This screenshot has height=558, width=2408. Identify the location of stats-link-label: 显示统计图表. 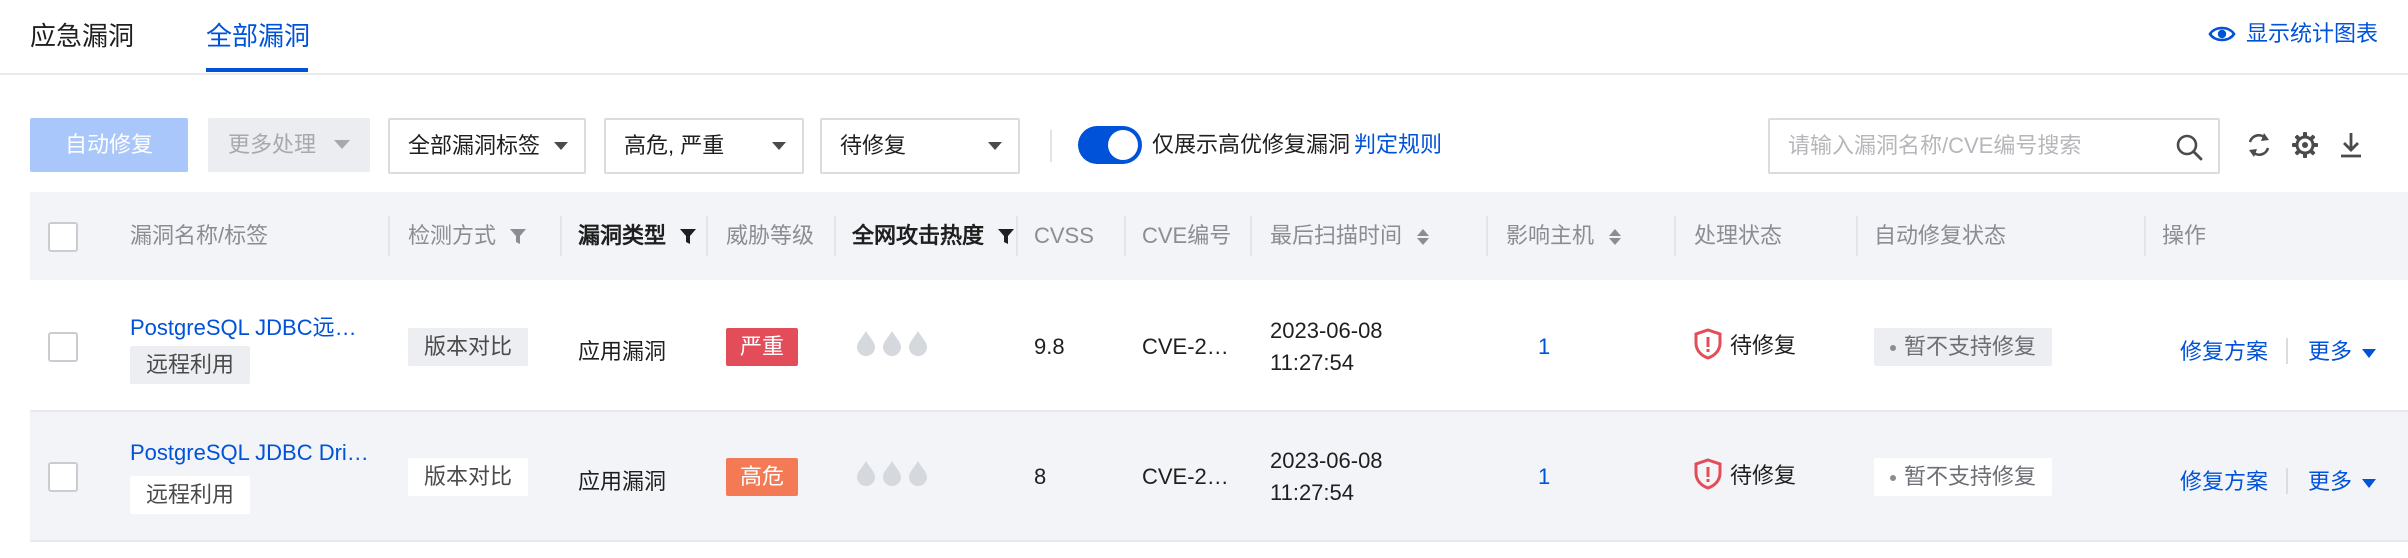
(2311, 33).